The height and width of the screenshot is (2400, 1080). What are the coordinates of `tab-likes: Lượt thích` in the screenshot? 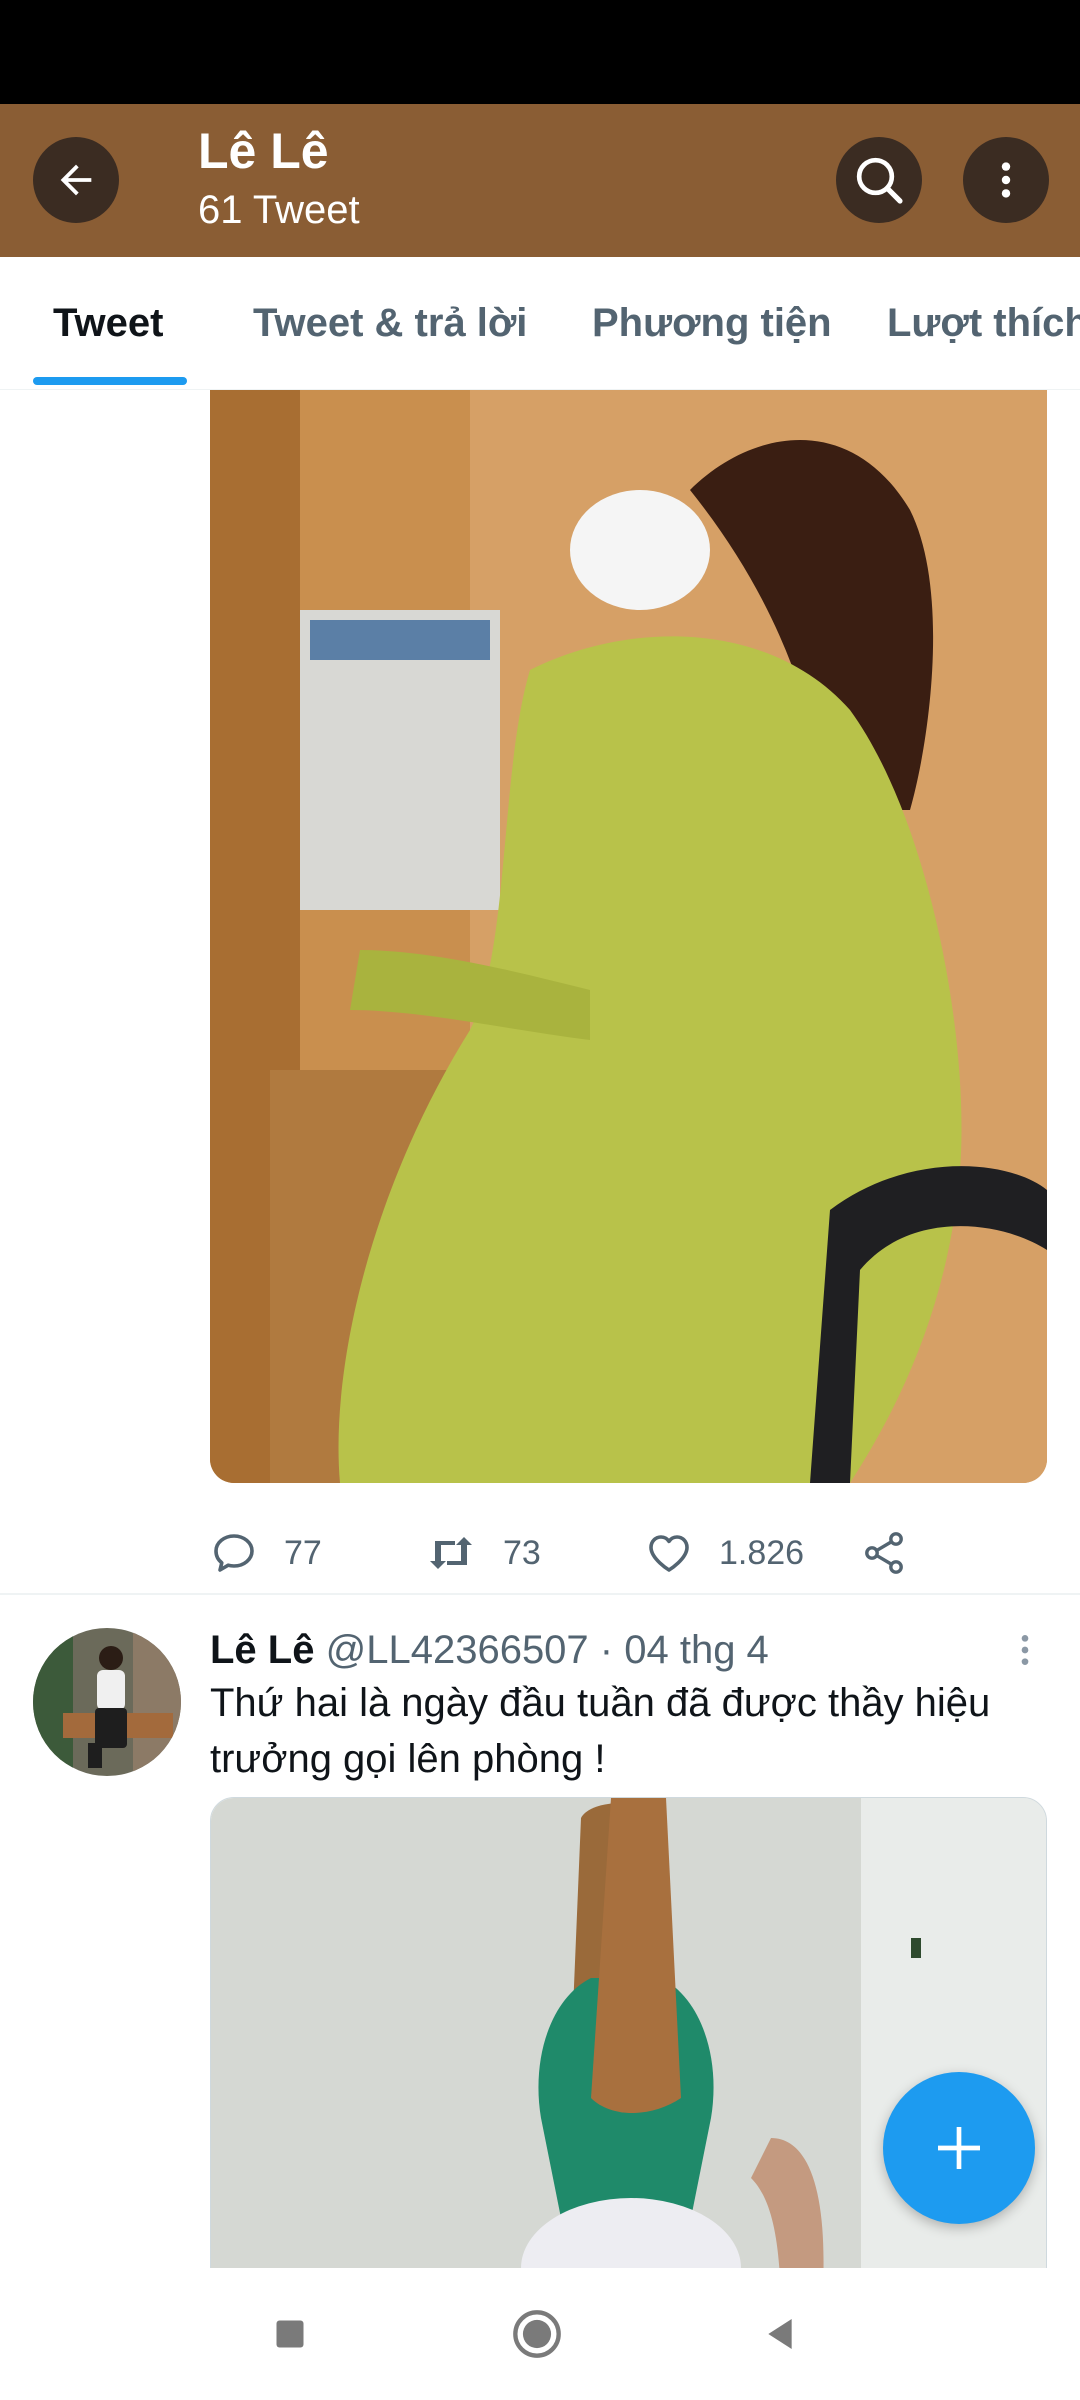 It's located at (983, 323).